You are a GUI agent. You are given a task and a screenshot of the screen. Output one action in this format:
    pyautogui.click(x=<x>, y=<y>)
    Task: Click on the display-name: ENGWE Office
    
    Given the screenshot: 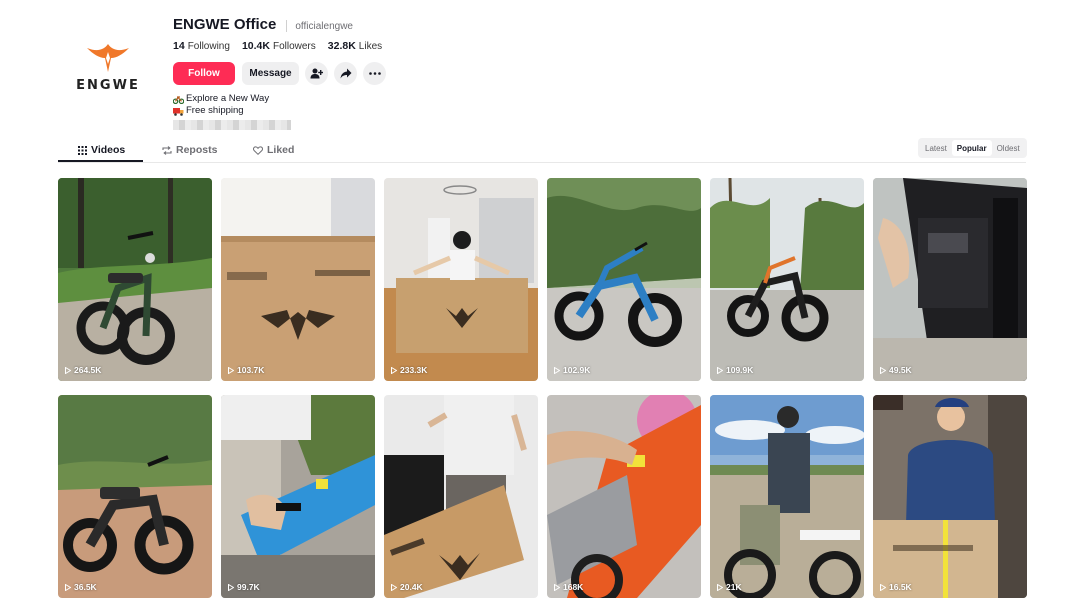 What is the action you would take?
    pyautogui.click(x=225, y=24)
    